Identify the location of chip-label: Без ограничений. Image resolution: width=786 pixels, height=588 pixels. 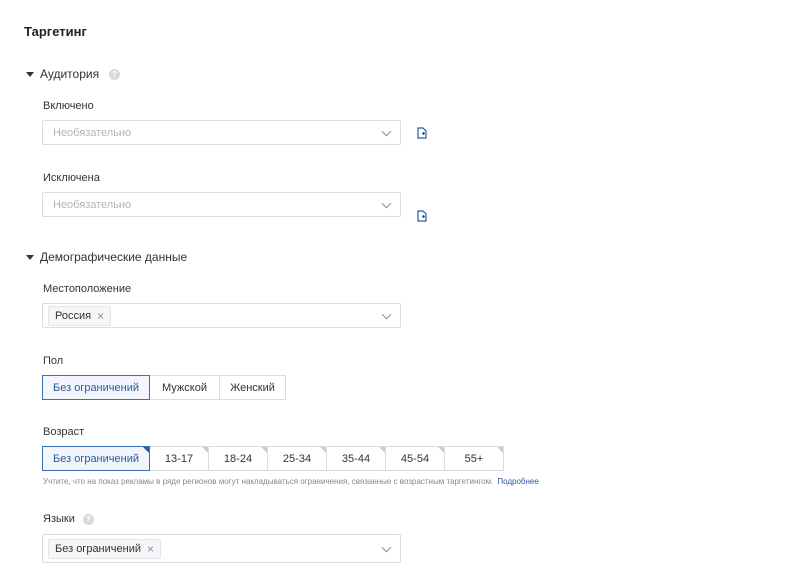
(98, 548).